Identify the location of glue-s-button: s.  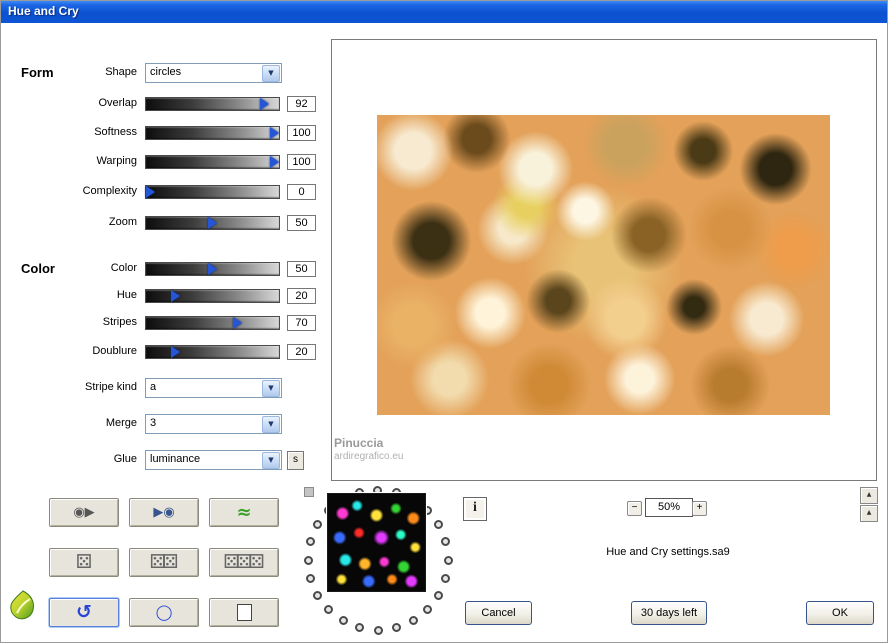
(295, 460).